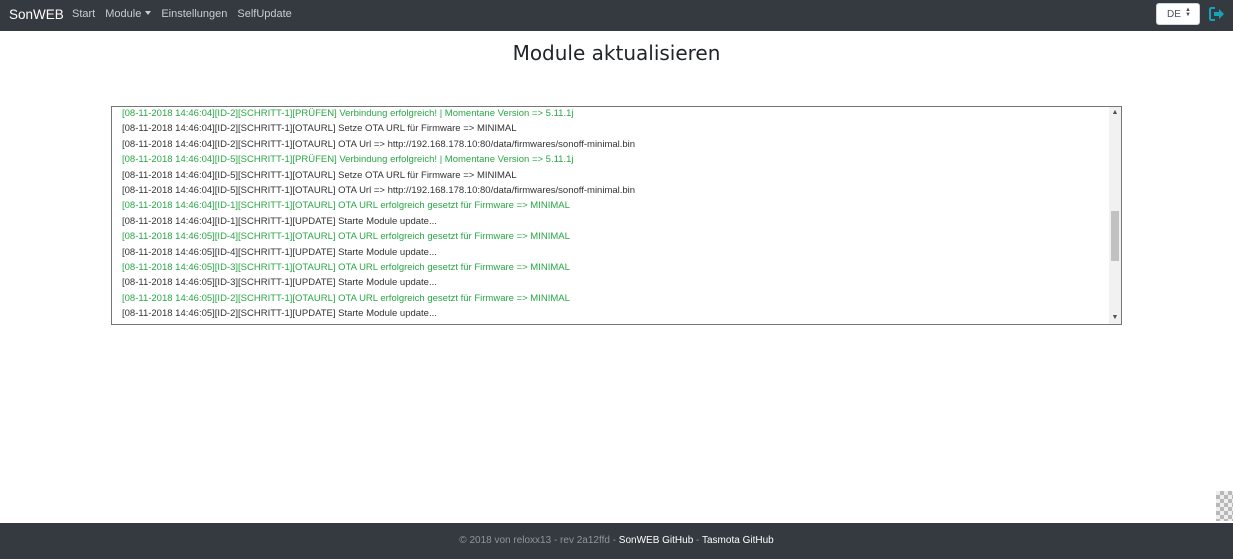 The height and width of the screenshot is (559, 1233). I want to click on select-arrows-icon: ▲ ▼, so click(1188, 12).